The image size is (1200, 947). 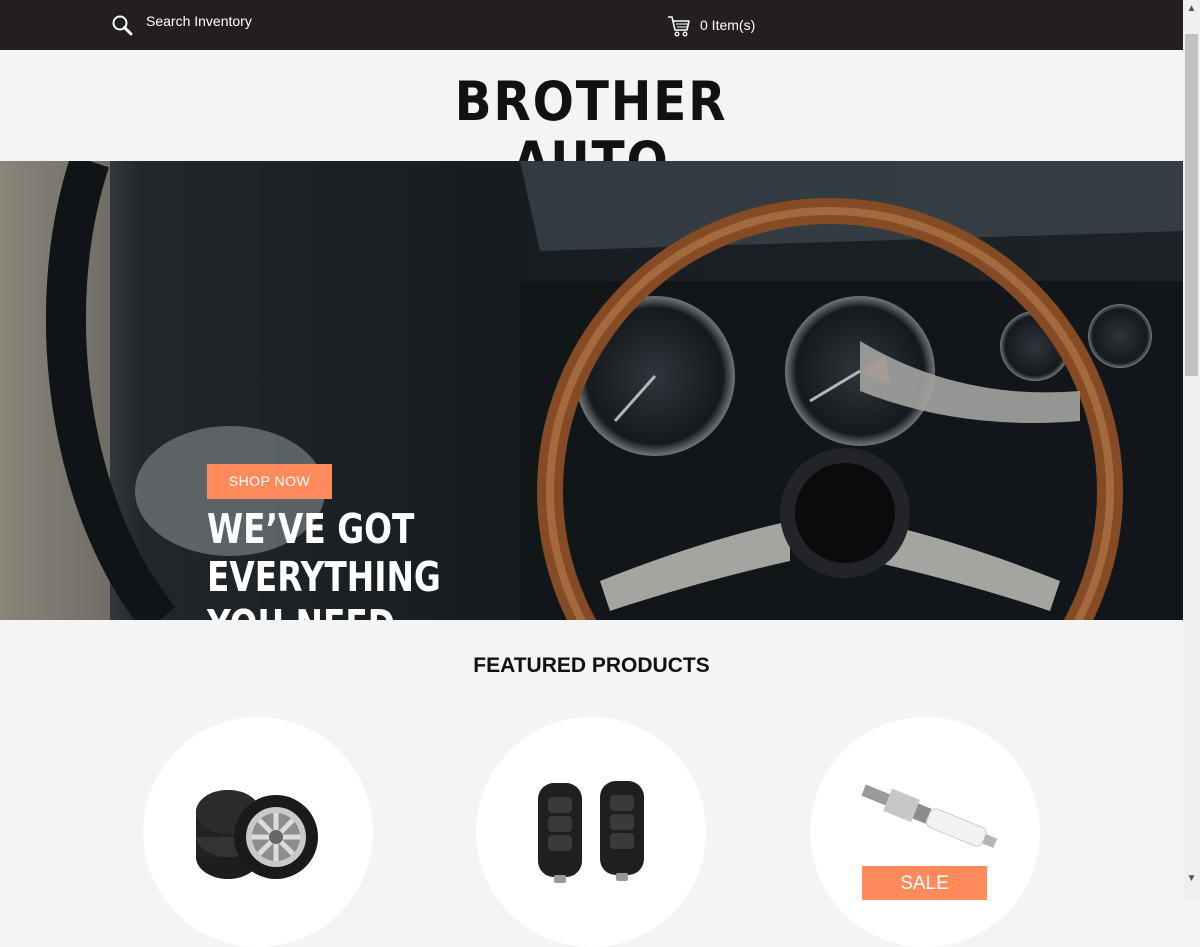 I want to click on car-key-fob-icon, so click(x=591, y=832).